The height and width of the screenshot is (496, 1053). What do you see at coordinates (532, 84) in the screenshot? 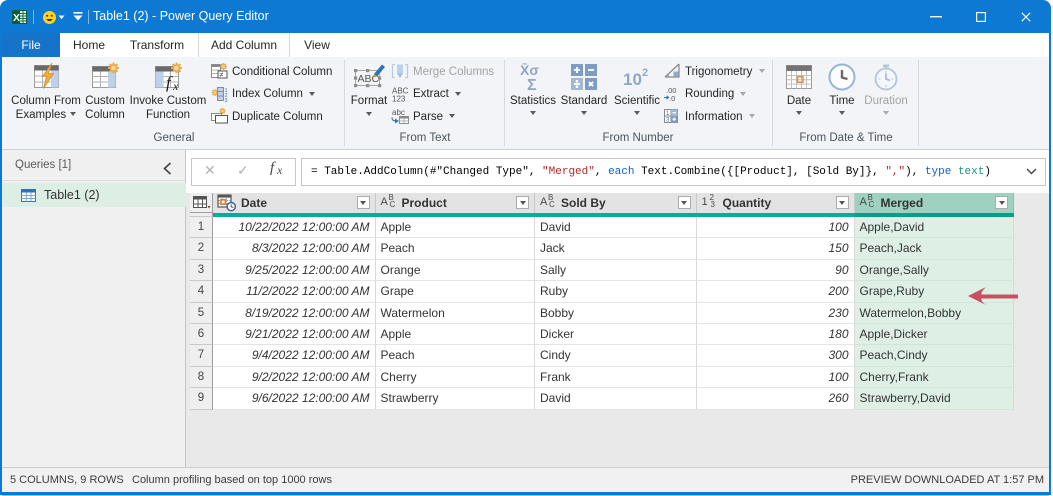
I see `svg-text: Σ` at bounding box center [532, 84].